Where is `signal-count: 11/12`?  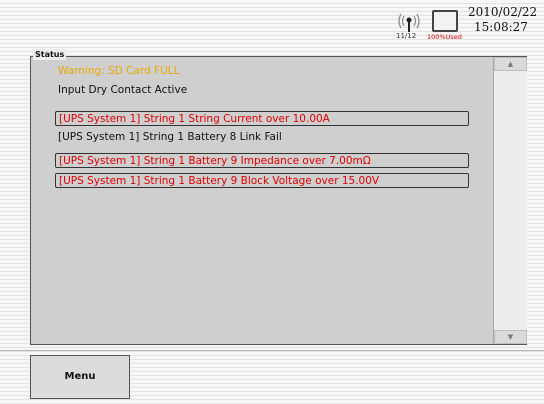
signal-count: 11/12 is located at coordinates (406, 36).